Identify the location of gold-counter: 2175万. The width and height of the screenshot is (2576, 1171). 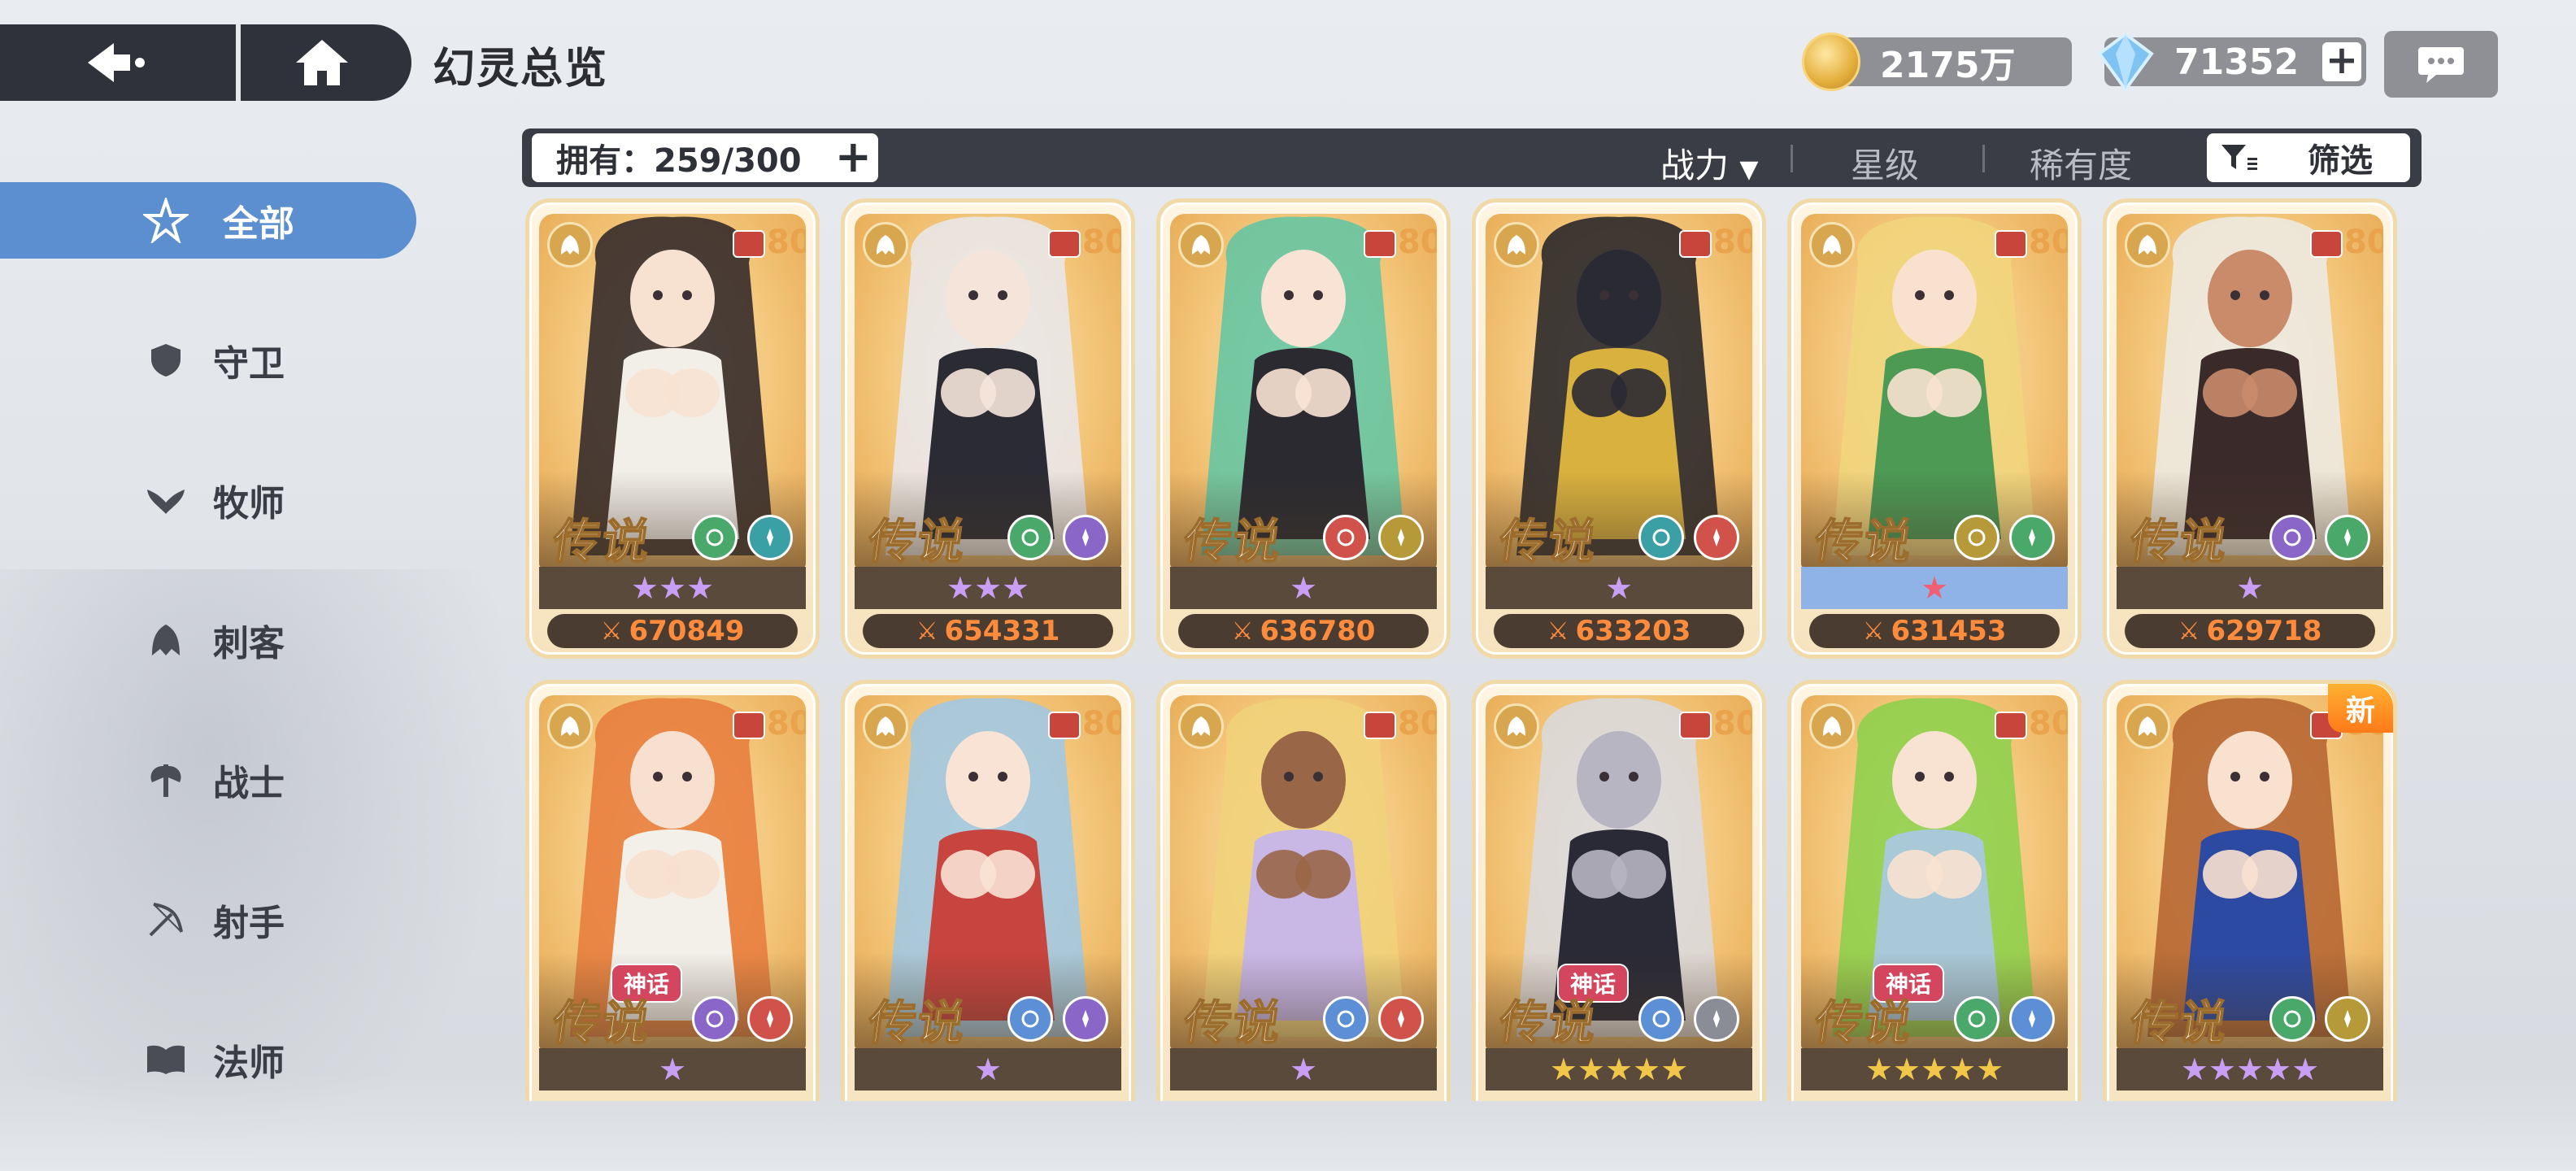
(1937, 62).